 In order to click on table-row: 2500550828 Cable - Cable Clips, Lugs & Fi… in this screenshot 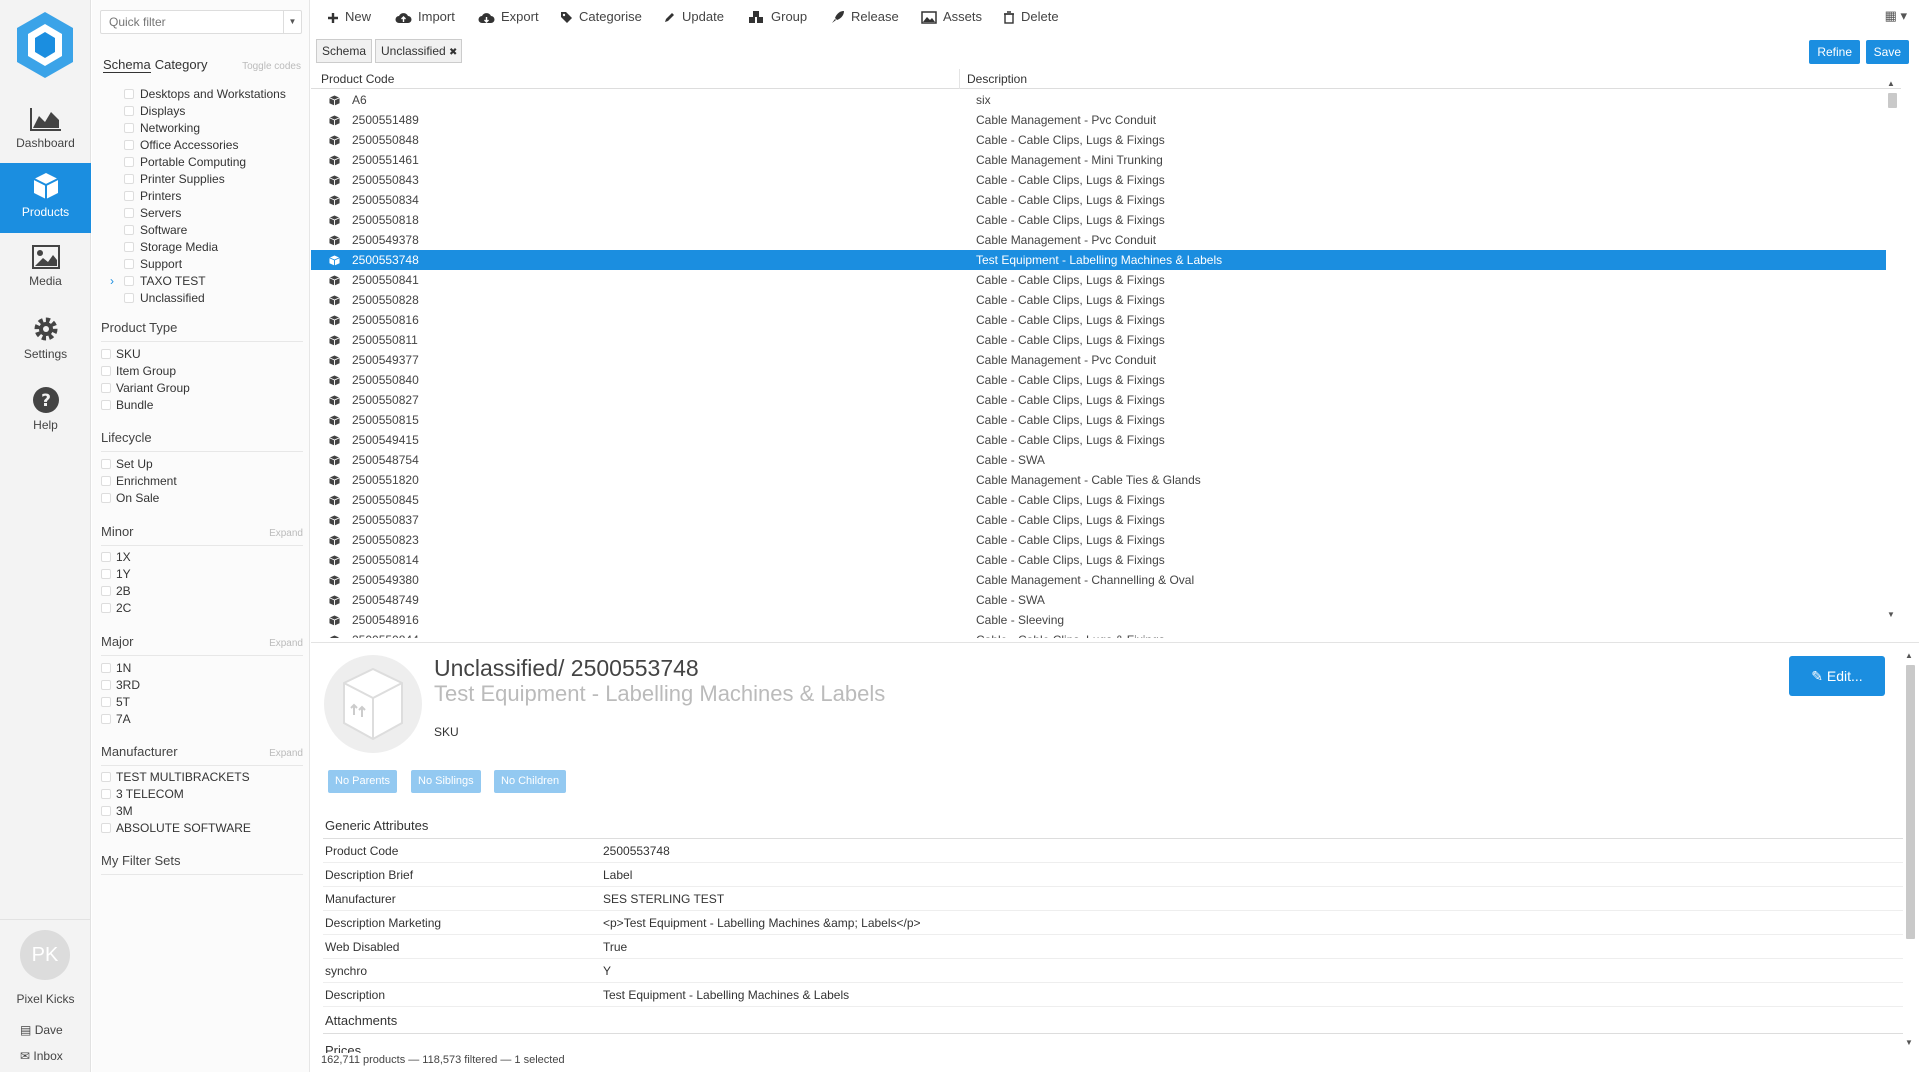, I will do `click(1098, 300)`.